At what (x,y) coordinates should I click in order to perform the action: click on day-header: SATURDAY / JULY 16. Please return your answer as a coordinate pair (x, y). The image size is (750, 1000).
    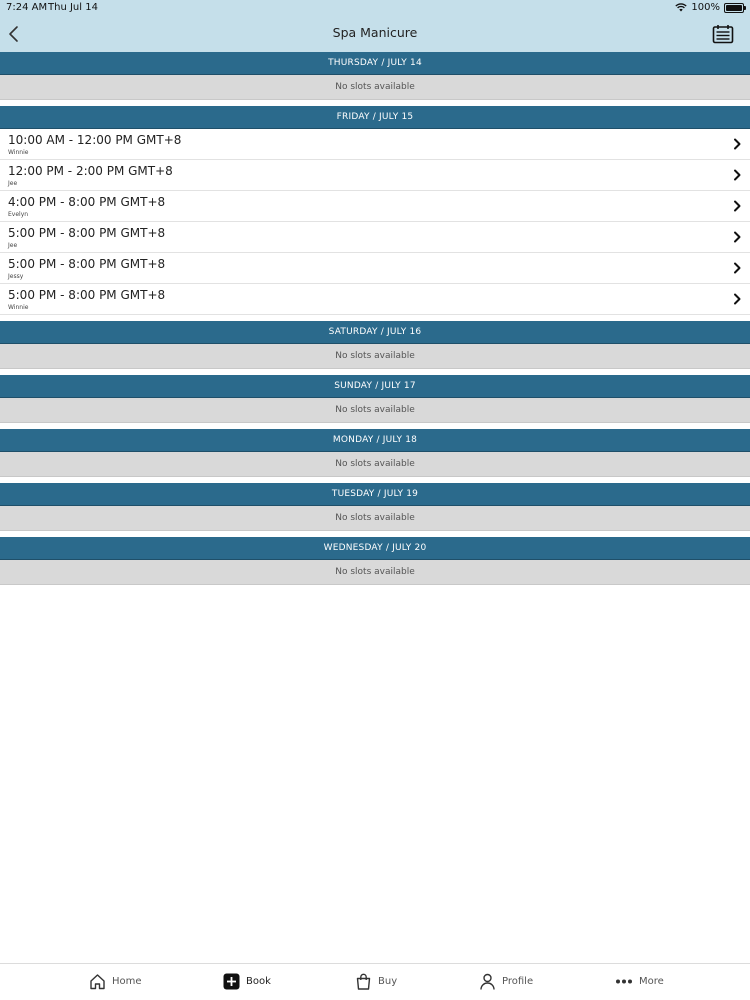
    Looking at the image, I should click on (375, 332).